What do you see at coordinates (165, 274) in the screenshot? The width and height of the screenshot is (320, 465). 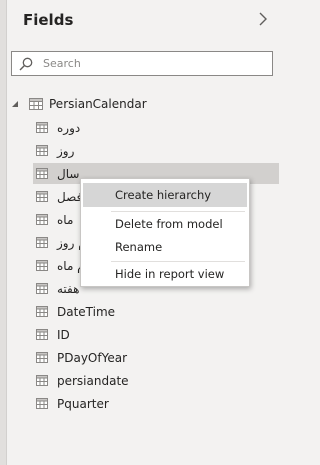 I see `menu-item-hide-in-report-view: Hide in report view` at bounding box center [165, 274].